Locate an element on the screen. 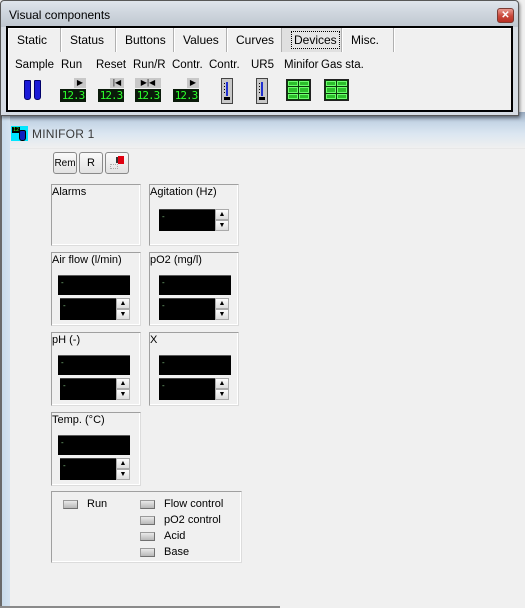  tab-misc: Misc. is located at coordinates (368, 40).